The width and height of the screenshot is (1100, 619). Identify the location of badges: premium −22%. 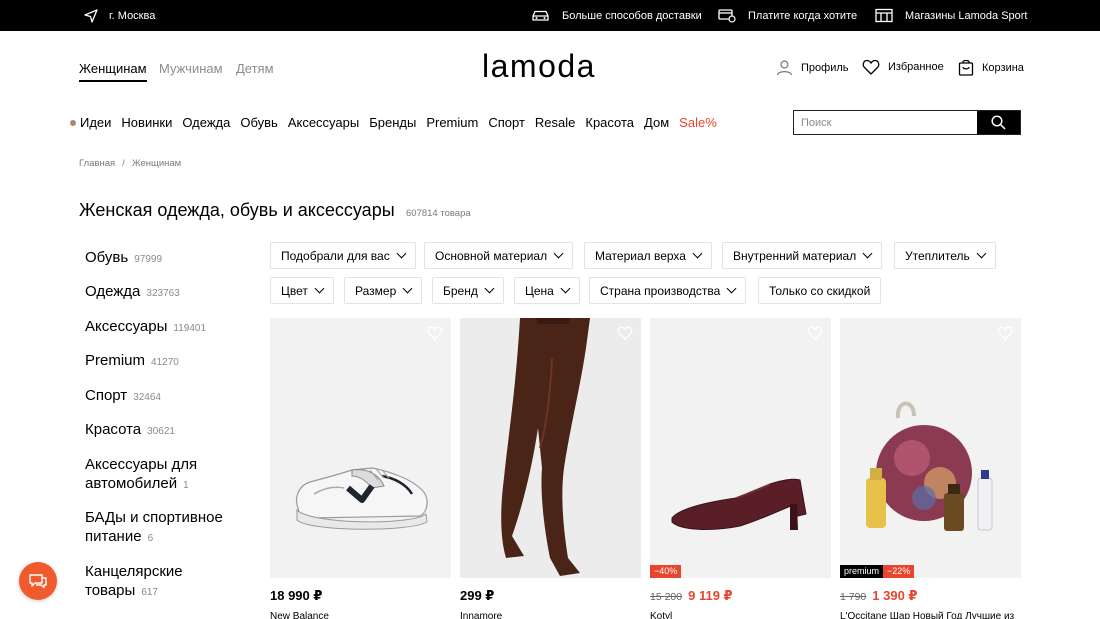
(877, 571).